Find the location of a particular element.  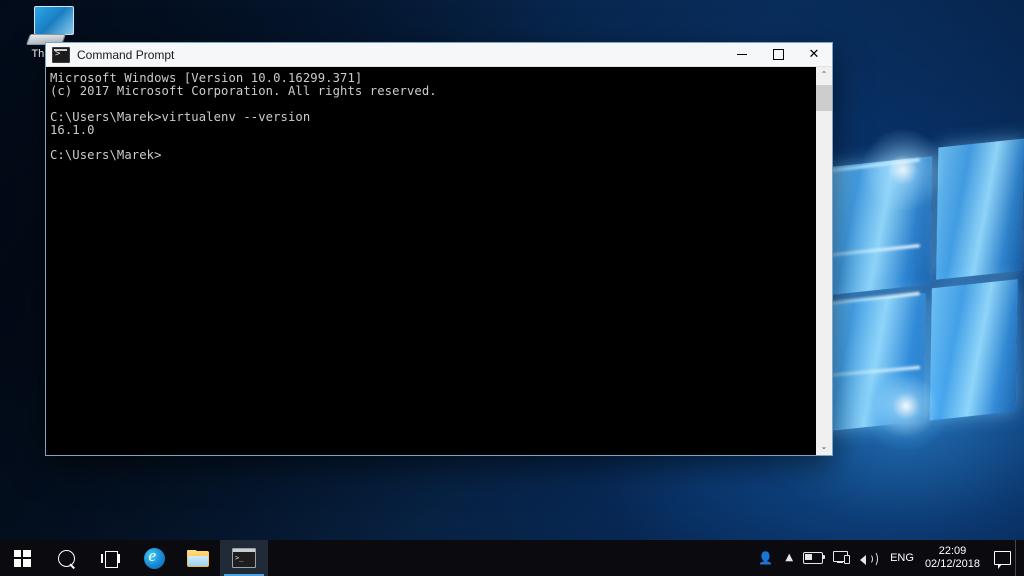

minimize-button is located at coordinates (742, 54).